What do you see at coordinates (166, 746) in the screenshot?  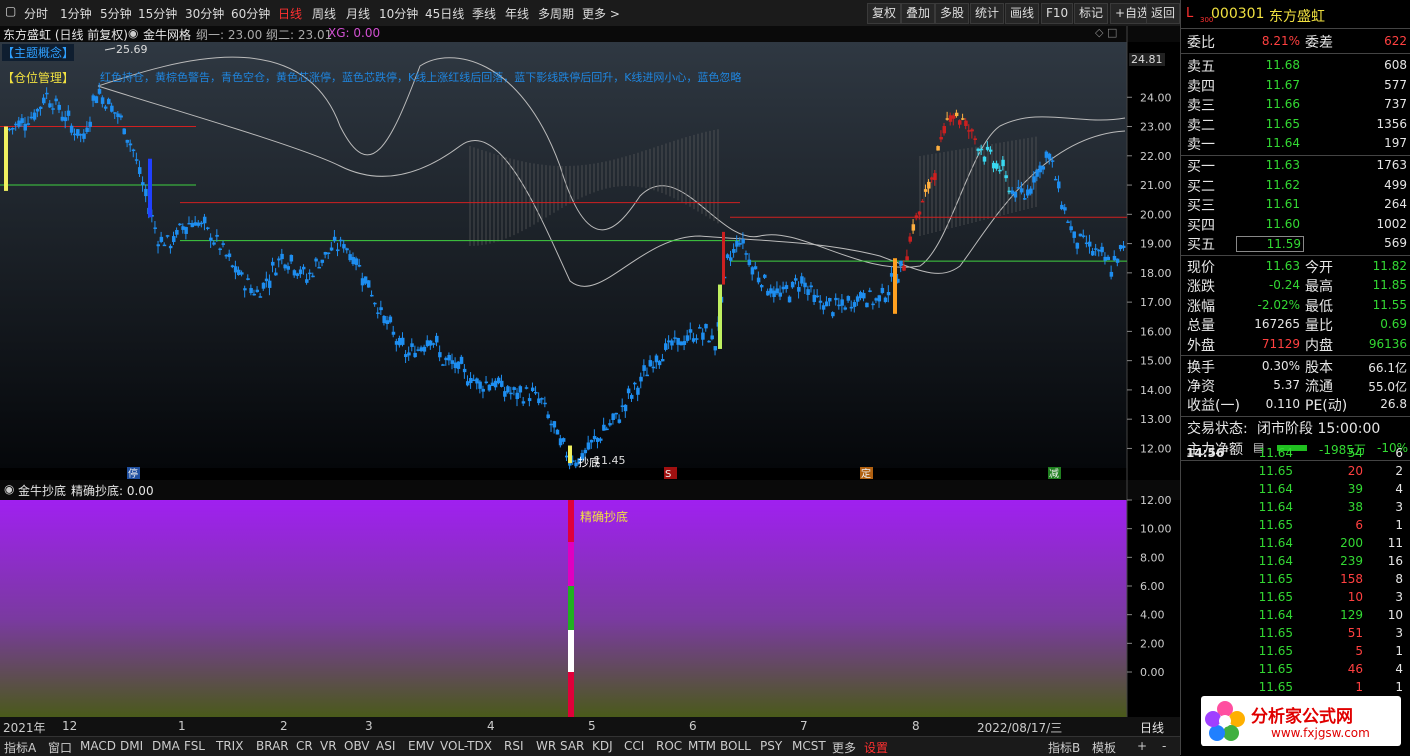 I see `indicator-tab: DMA` at bounding box center [166, 746].